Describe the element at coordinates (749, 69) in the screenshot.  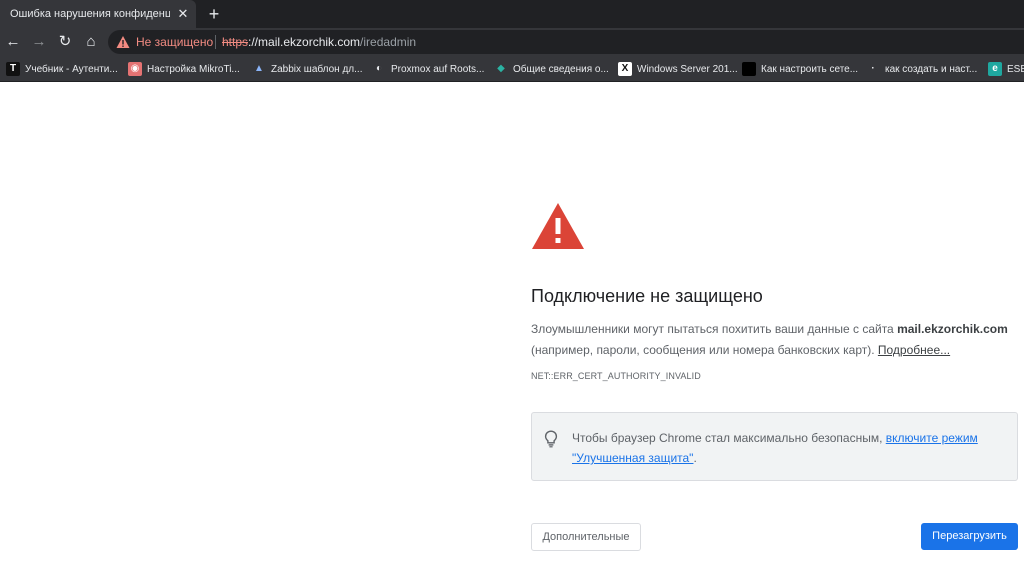
I see `bookmark-favicon-icon` at that location.